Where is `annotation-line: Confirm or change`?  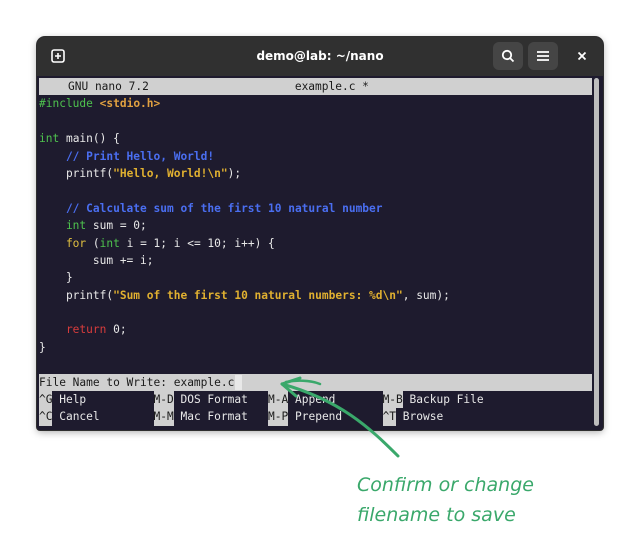 annotation-line: Confirm or change is located at coordinates (445, 485).